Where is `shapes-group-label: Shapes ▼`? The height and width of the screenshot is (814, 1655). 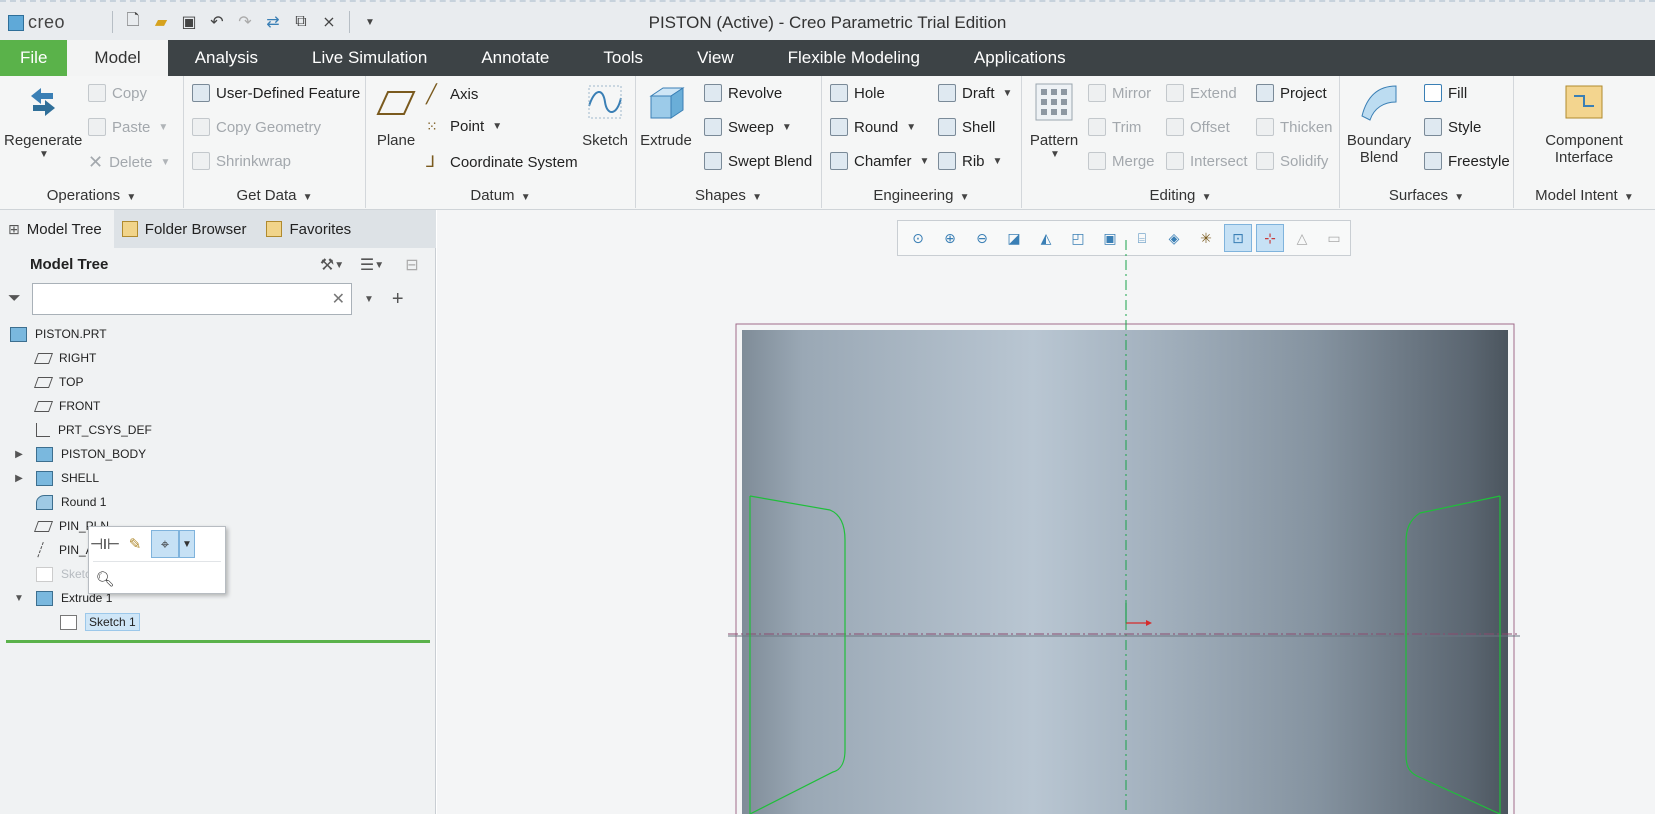
shapes-group-label: Shapes ▼ is located at coordinates (728, 195).